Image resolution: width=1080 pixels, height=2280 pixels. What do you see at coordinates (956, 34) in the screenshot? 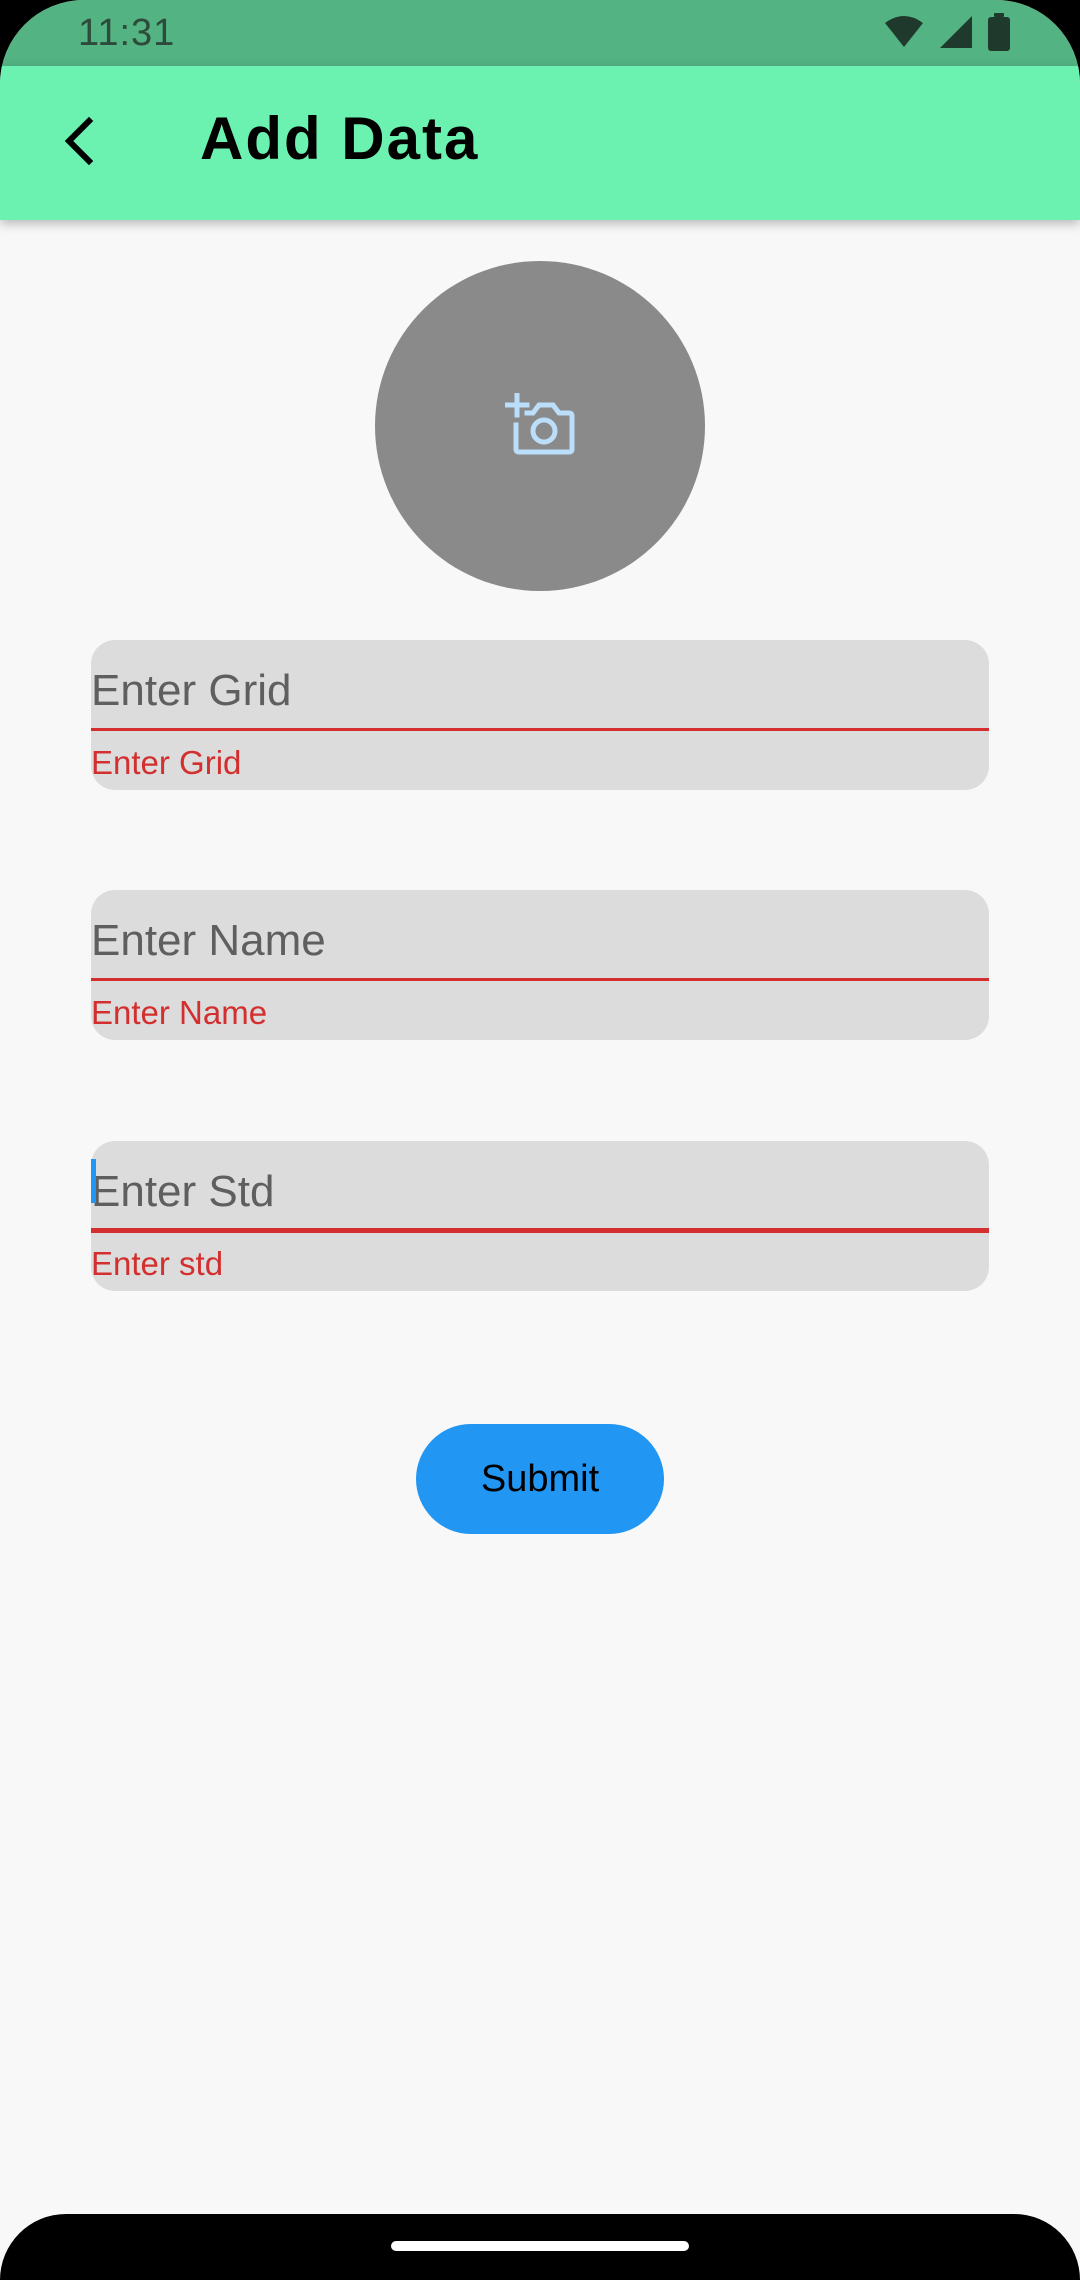
I see `signal-icon` at bounding box center [956, 34].